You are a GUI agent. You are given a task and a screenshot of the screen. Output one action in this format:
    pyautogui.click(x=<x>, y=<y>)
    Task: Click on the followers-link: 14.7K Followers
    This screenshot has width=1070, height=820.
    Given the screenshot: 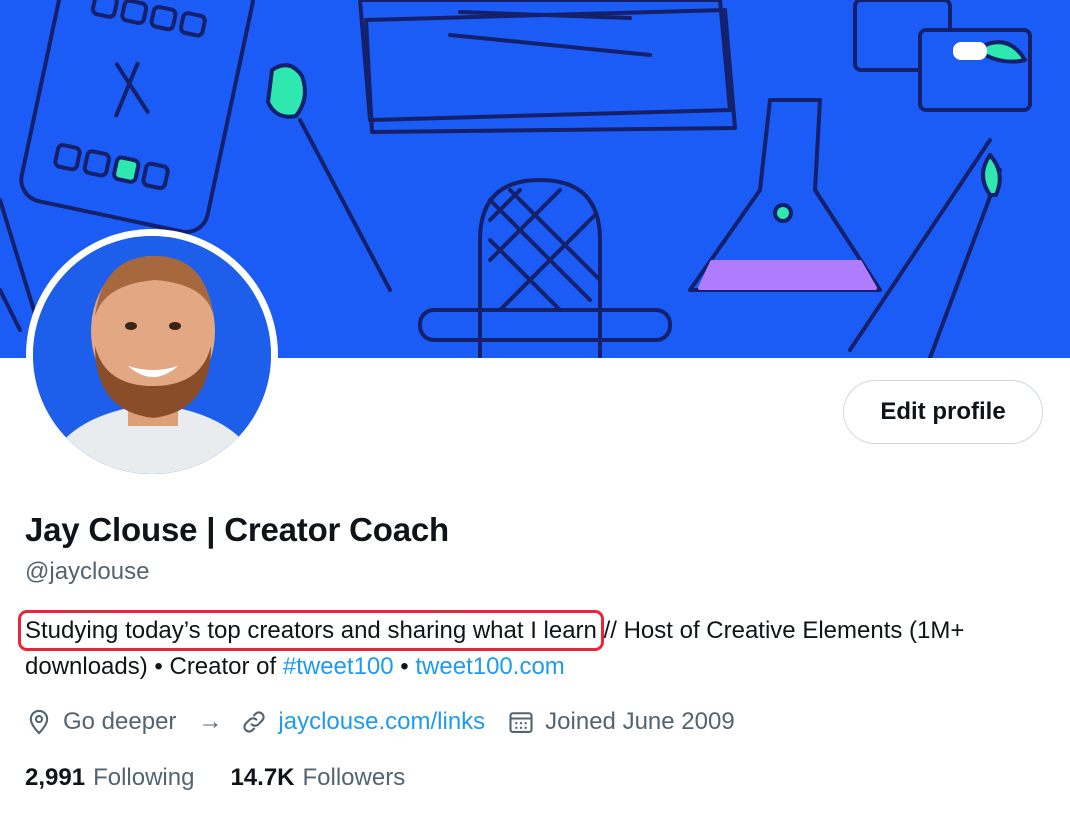 What is the action you would take?
    pyautogui.click(x=317, y=778)
    